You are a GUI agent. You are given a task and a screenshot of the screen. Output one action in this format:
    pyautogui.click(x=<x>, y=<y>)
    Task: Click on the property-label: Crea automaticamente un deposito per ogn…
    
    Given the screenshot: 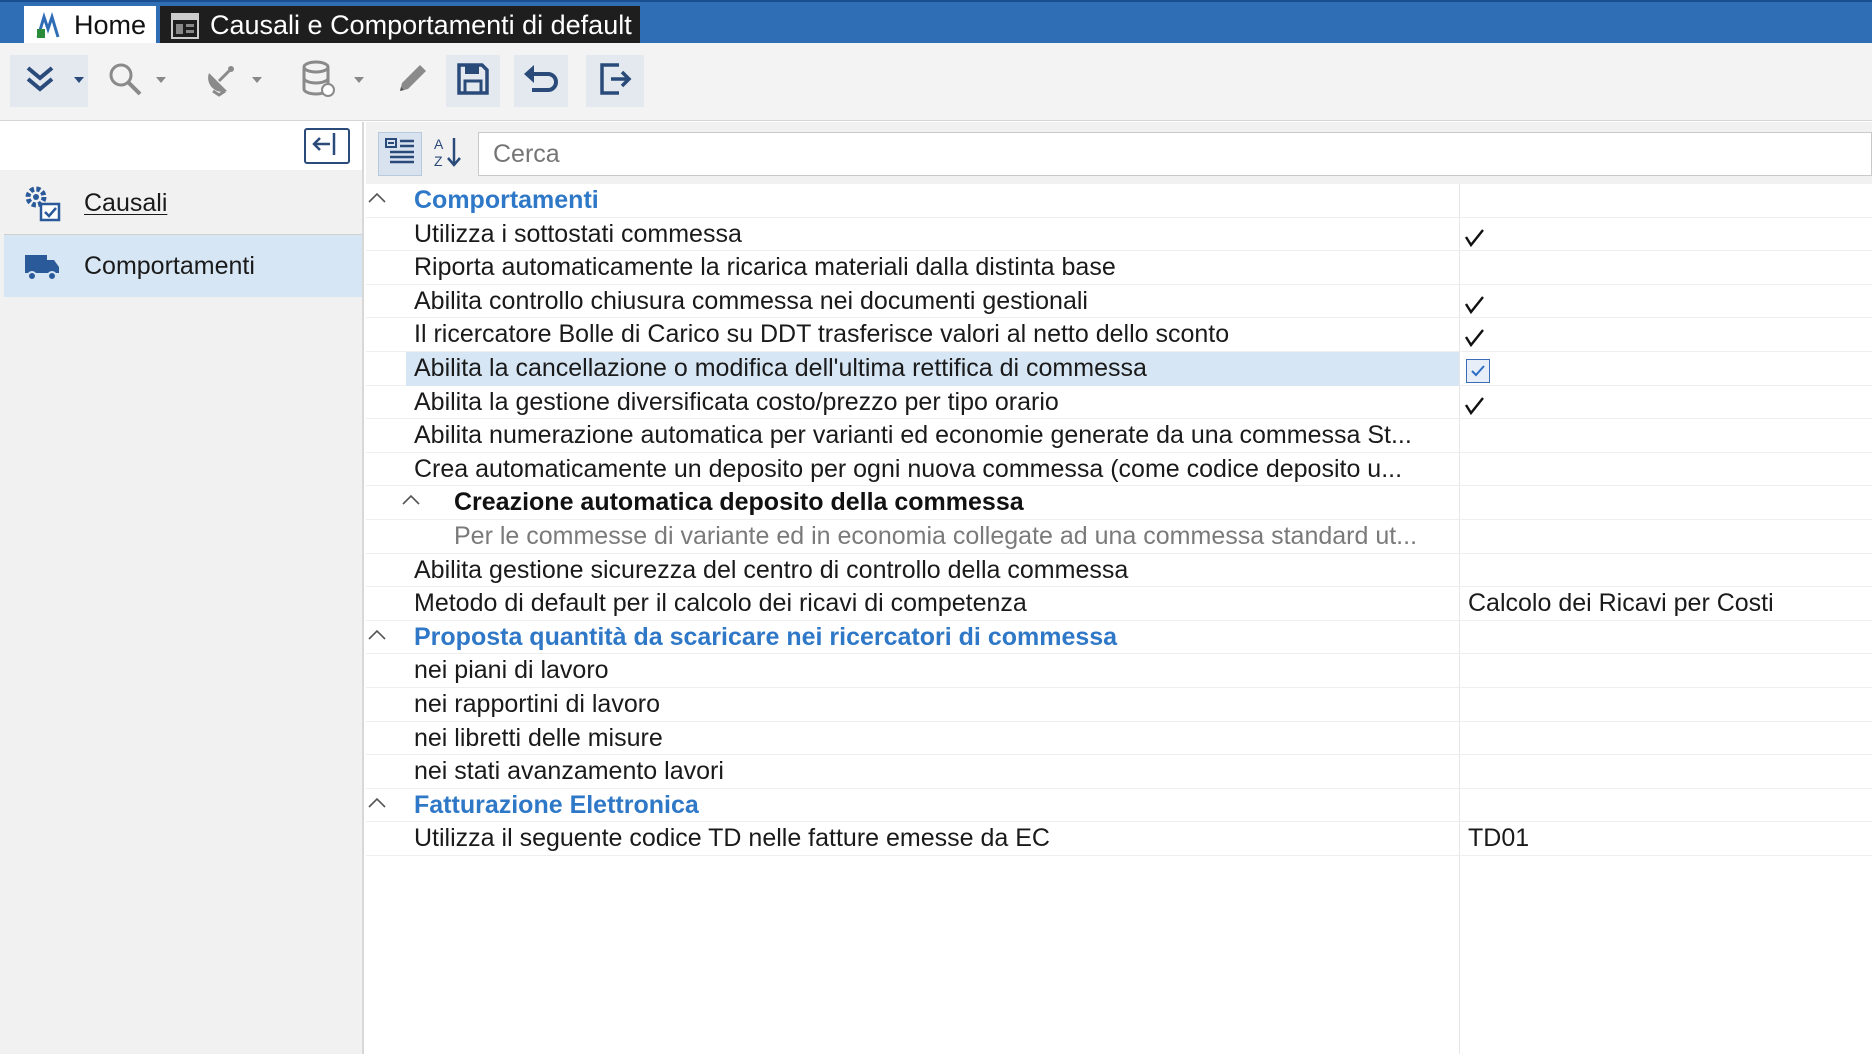 What is the action you would take?
    pyautogui.click(x=908, y=468)
    